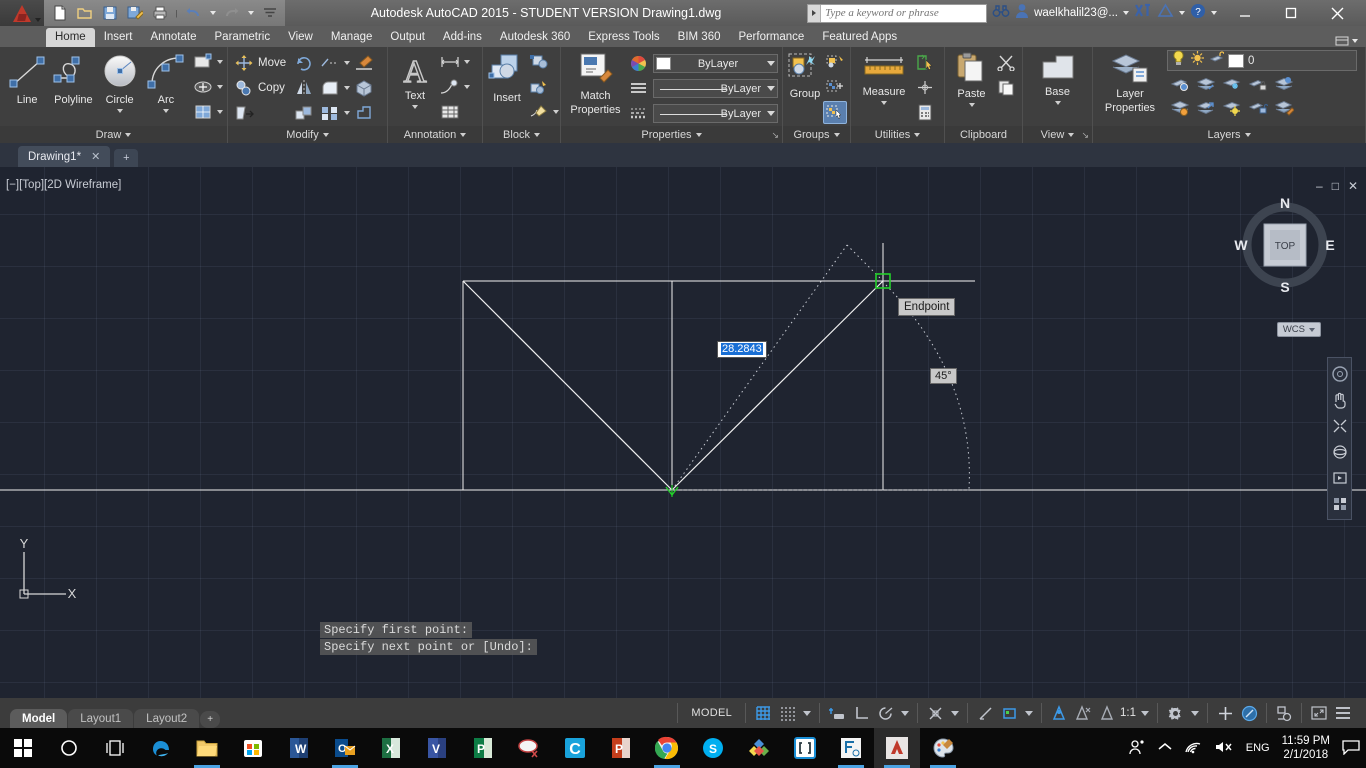 Image resolution: width=1366 pixels, height=768 pixels. What do you see at coordinates (1339, 451) in the screenshot?
I see `orbit-icon` at bounding box center [1339, 451].